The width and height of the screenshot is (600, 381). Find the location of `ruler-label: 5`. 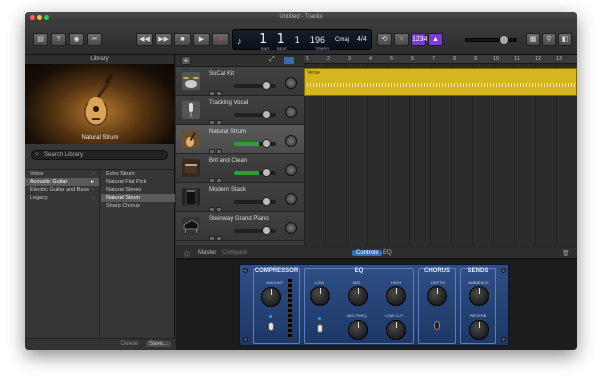

ruler-label: 5 is located at coordinates (392, 59).